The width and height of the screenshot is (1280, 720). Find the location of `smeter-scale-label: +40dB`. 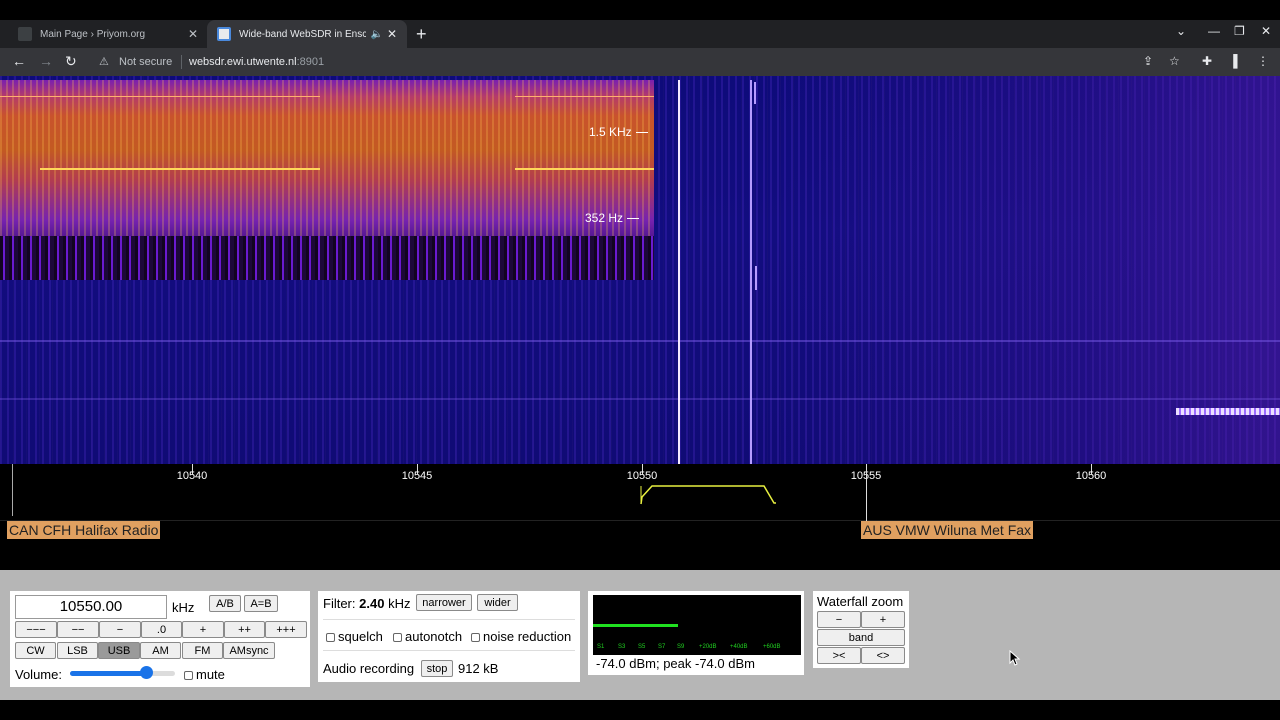

smeter-scale-label: +40dB is located at coordinates (739, 647).